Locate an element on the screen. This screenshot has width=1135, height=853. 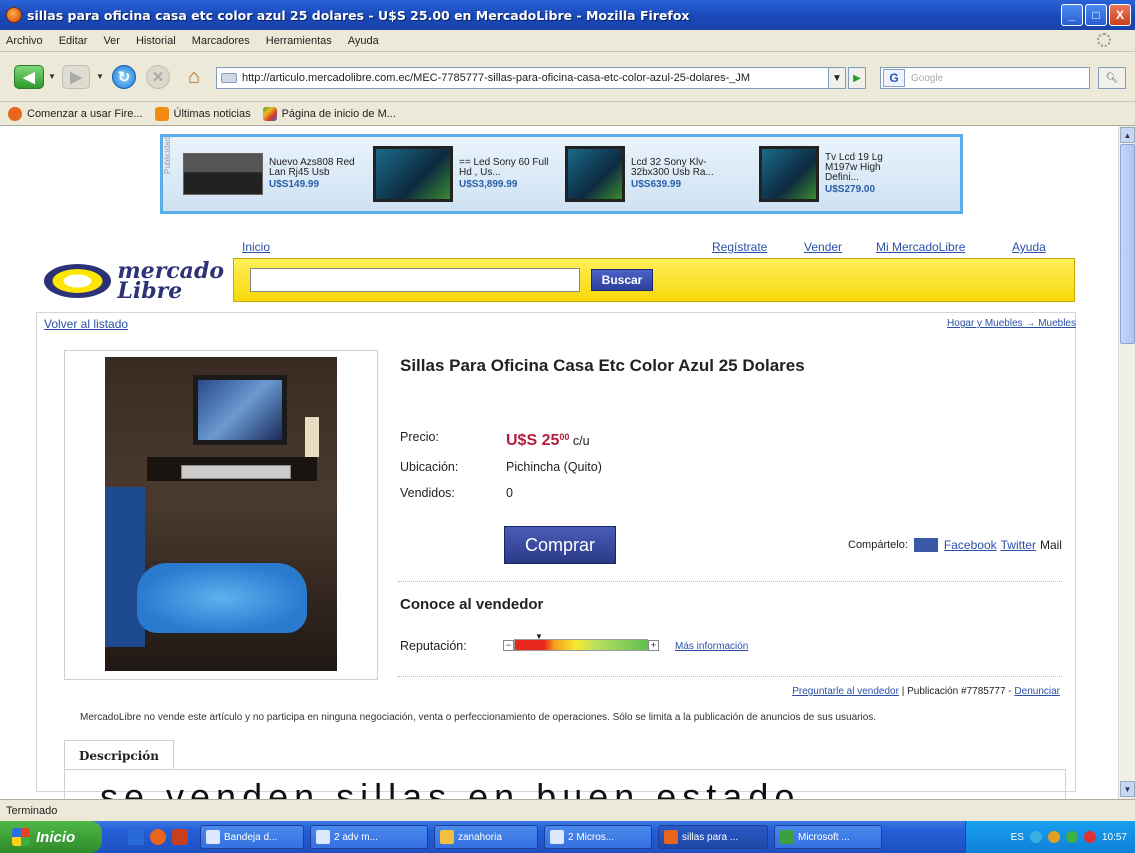
product-photo is located at coordinates (221, 514).